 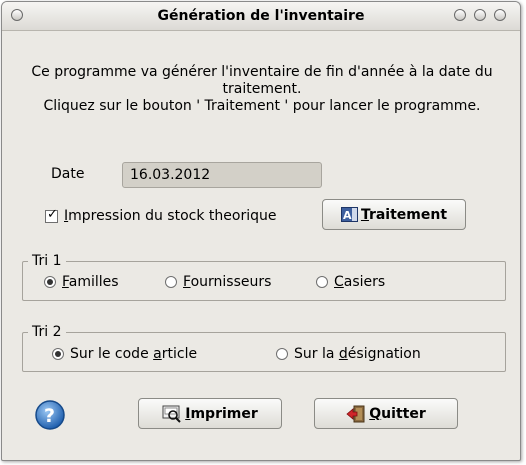 What do you see at coordinates (134, 354) in the screenshot?
I see `code-article-label: Sur le code article` at bounding box center [134, 354].